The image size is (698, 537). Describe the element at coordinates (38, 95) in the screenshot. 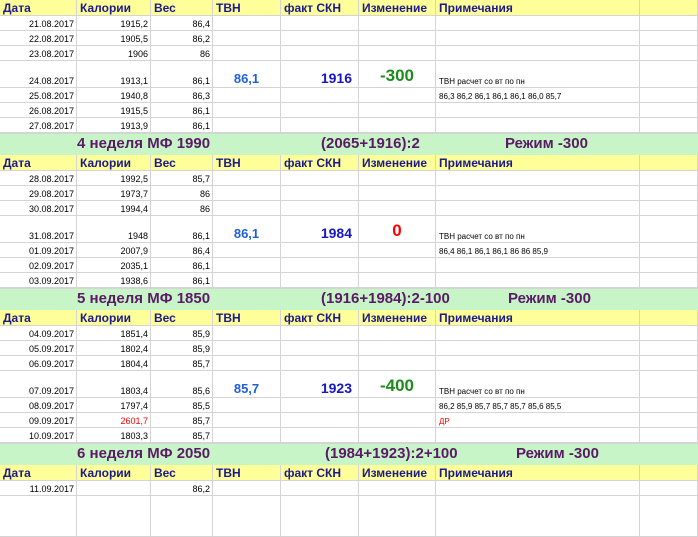

I see `date-cell: 25.08.2017` at that location.